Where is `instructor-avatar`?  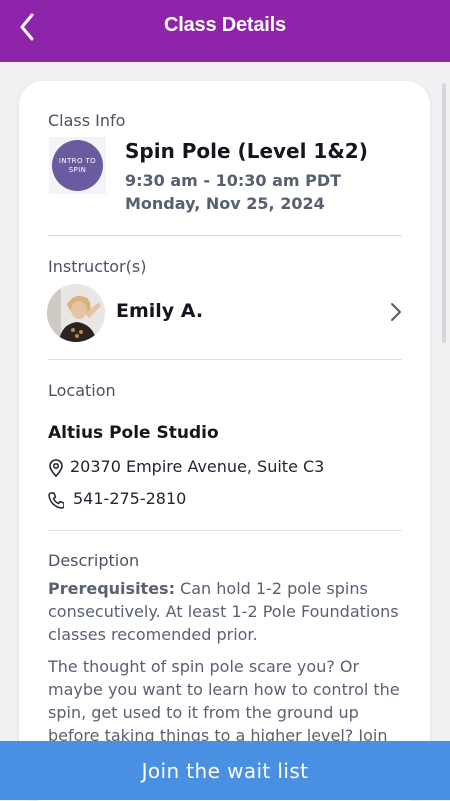
instructor-avatar is located at coordinates (76, 313).